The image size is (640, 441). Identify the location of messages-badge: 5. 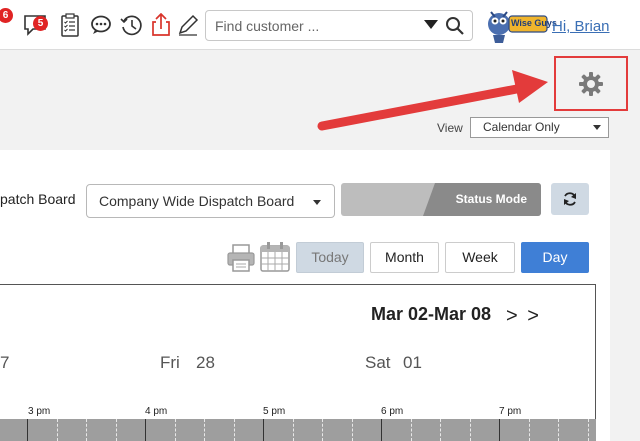
(40, 23).